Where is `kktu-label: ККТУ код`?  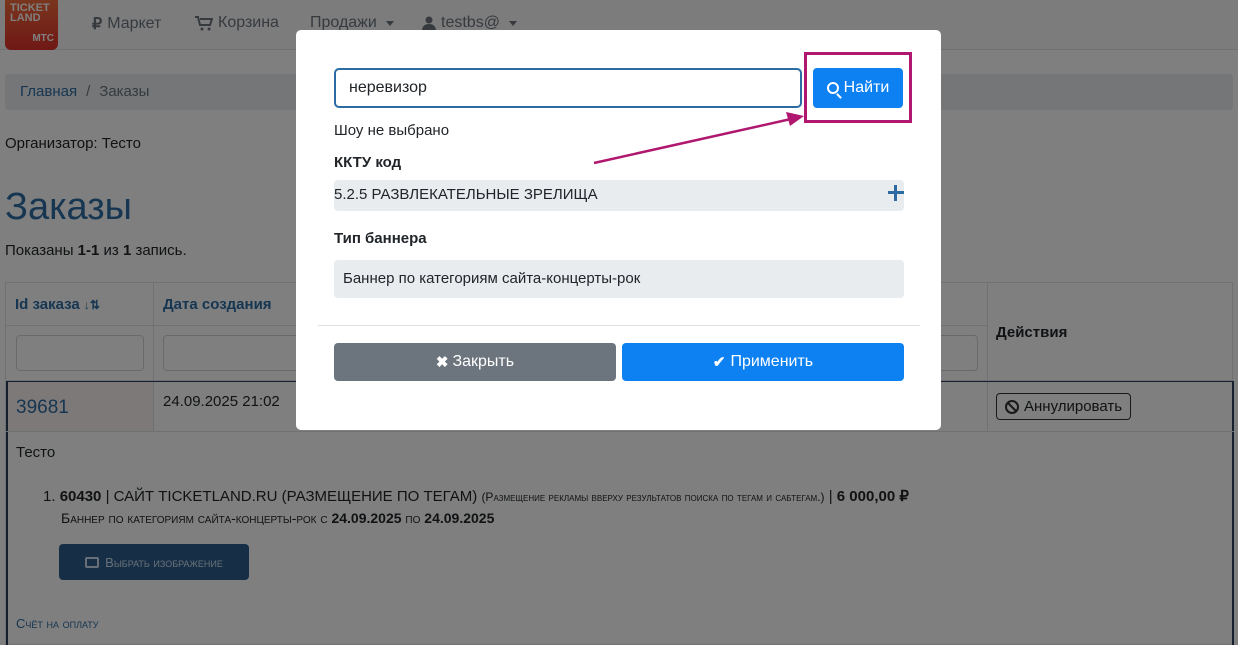 kktu-label: ККТУ код is located at coordinates (368, 162).